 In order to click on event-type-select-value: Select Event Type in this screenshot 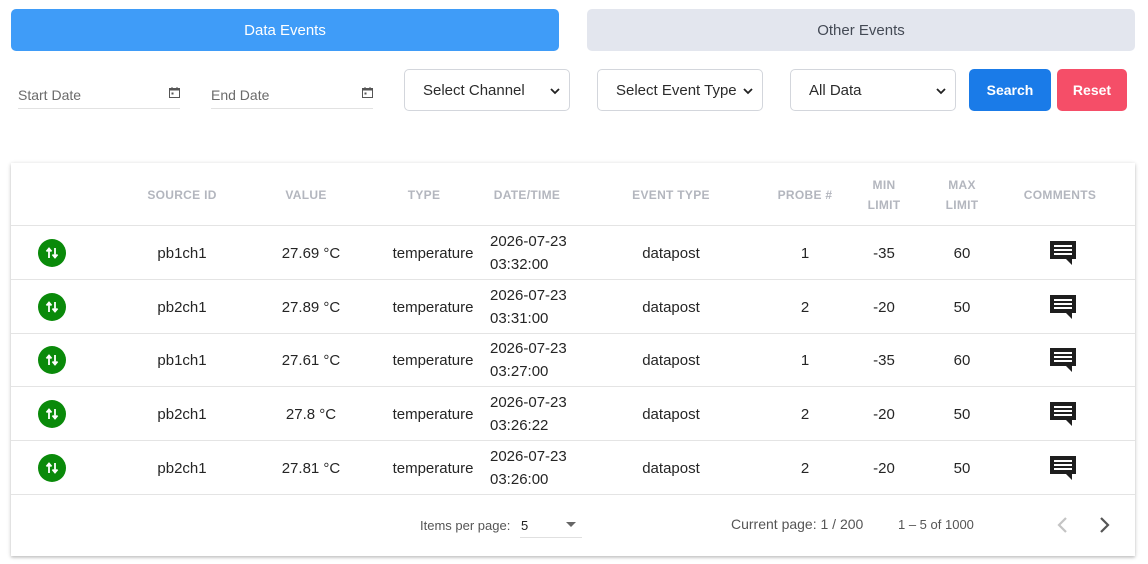, I will do `click(676, 90)`.